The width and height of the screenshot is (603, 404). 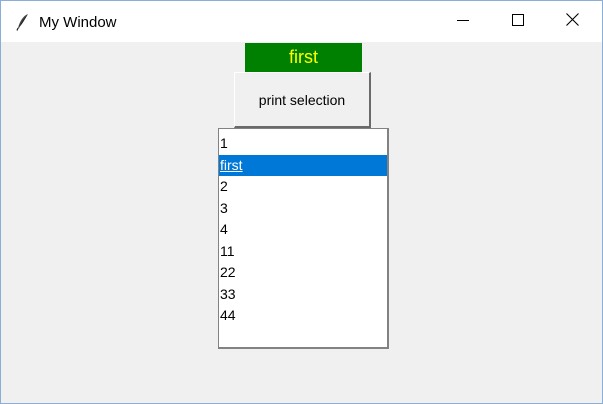 What do you see at coordinates (303, 209) in the screenshot?
I see `list-item: 3` at bounding box center [303, 209].